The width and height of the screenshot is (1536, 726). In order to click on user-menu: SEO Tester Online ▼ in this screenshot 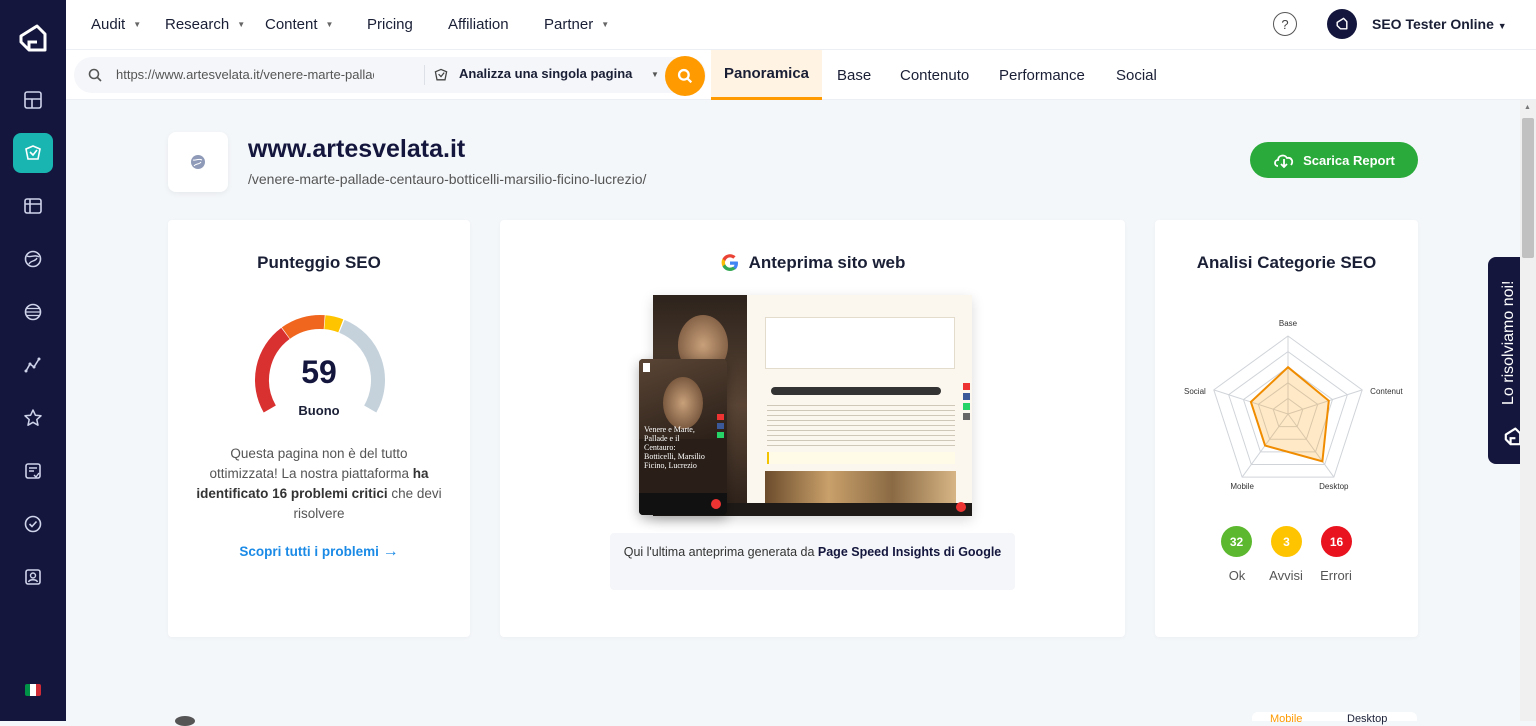, I will do `click(1439, 24)`.